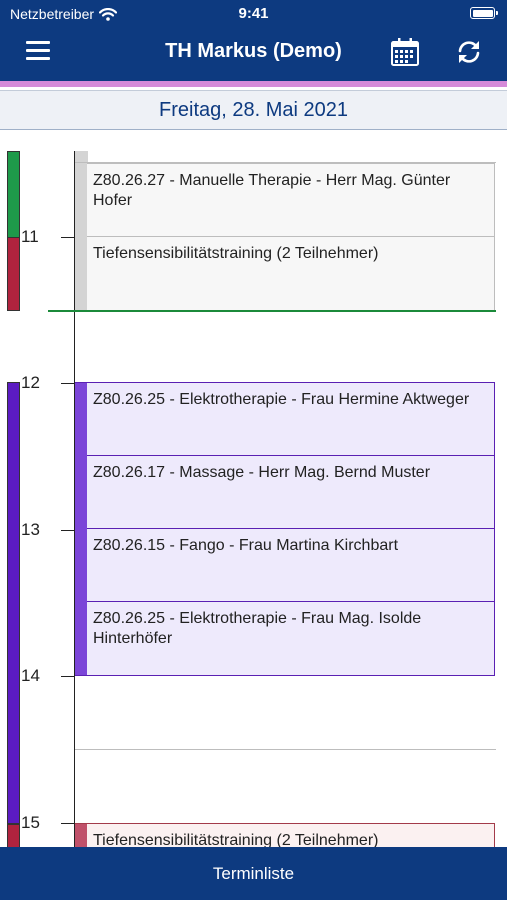 The width and height of the screenshot is (507, 900). I want to click on calendar-icon, so click(405, 52).